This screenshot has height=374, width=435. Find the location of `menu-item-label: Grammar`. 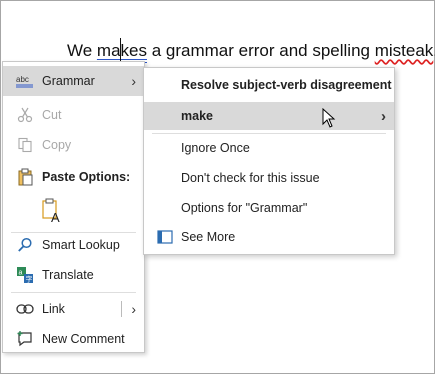

menu-item-label: Grammar is located at coordinates (68, 81).